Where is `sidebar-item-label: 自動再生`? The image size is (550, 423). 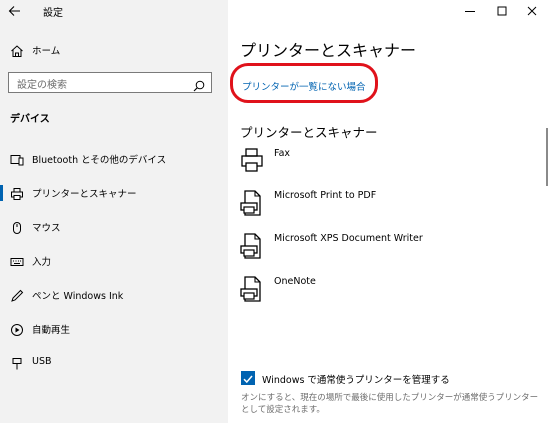 sidebar-item-label: 自動再生 is located at coordinates (51, 330).